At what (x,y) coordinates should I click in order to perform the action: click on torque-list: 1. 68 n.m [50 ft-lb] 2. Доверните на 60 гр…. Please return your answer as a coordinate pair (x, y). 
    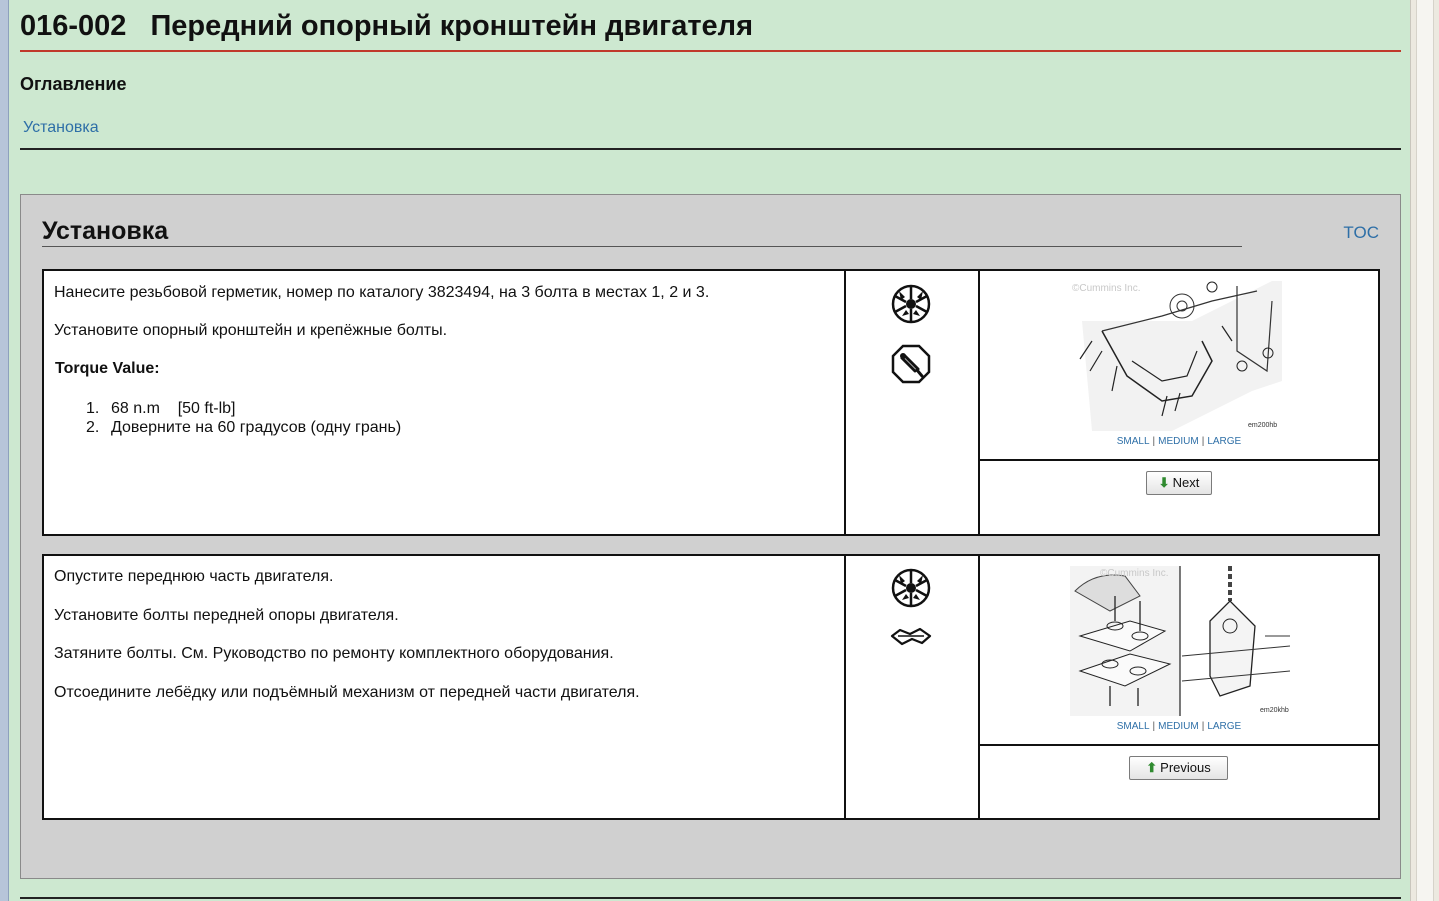
    Looking at the image, I should click on (243, 419).